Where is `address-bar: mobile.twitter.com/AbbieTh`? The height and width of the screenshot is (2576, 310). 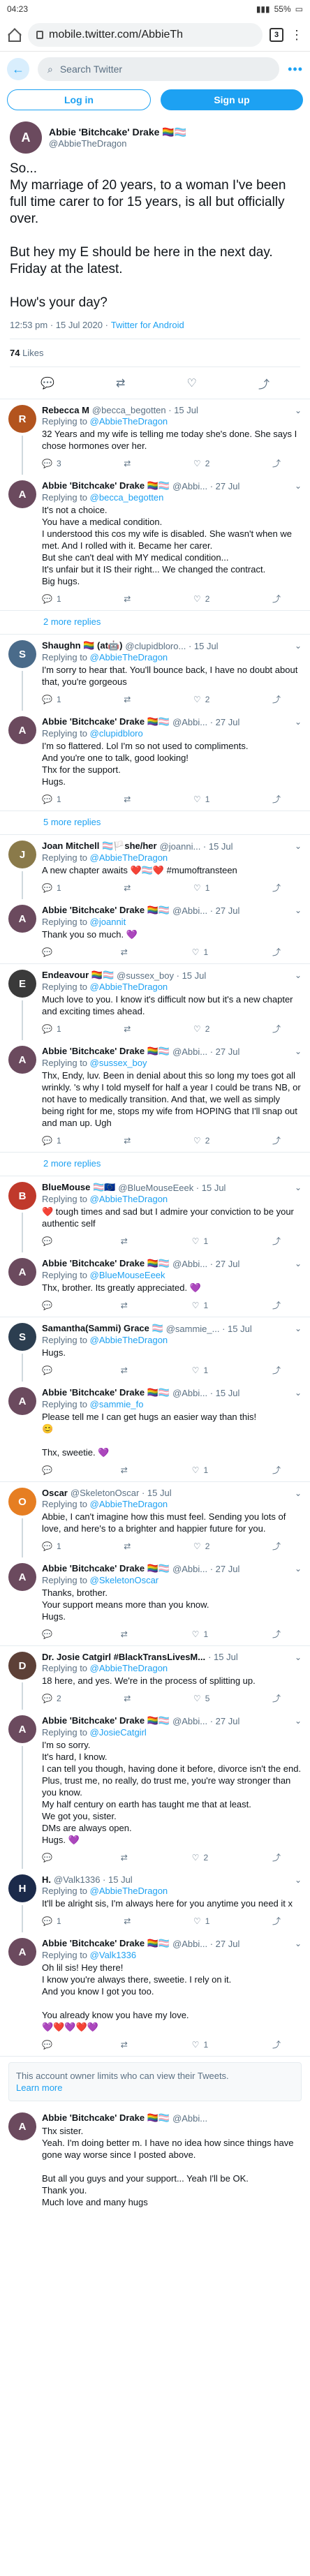
address-bar: mobile.twitter.com/AbbieTh is located at coordinates (145, 34).